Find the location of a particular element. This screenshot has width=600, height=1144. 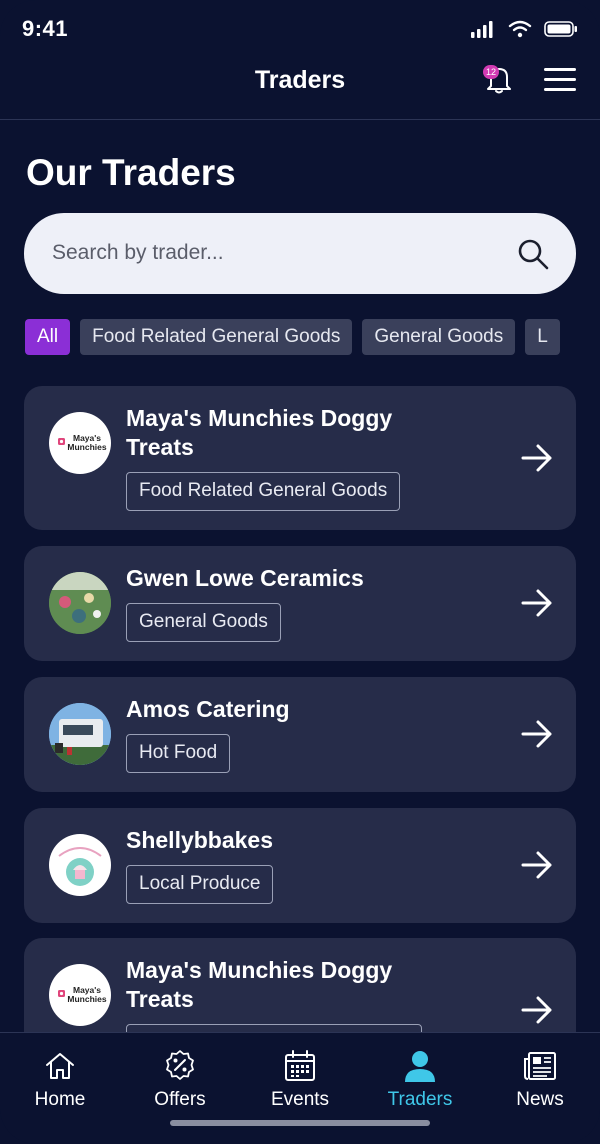

trader-card: Amos Catering Hot Food is located at coordinates (300, 734).